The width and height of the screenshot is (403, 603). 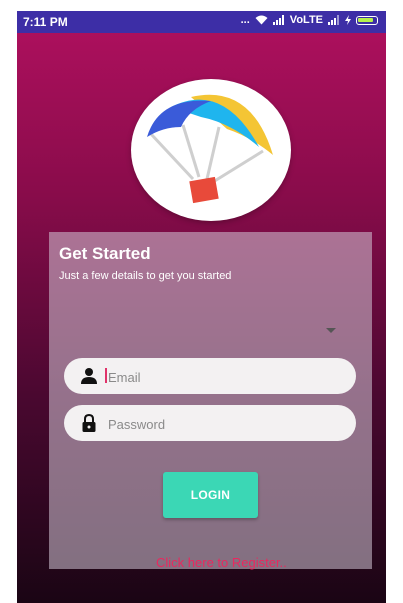 What do you see at coordinates (221, 562) in the screenshot?
I see `register-link: Click here to Register..` at bounding box center [221, 562].